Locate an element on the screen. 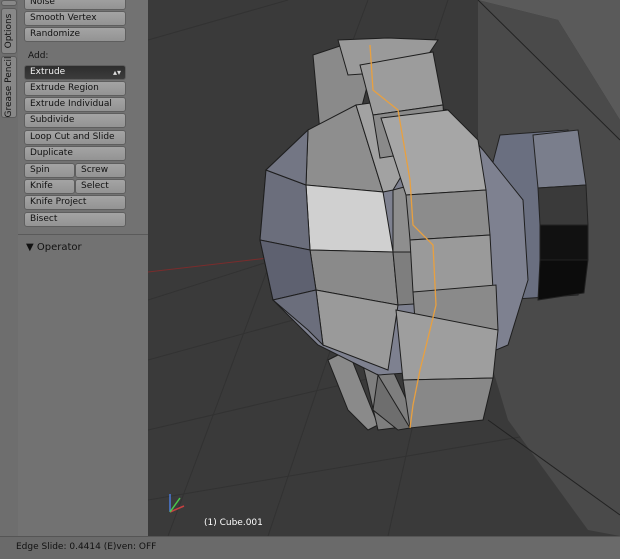 This screenshot has height=559, width=620. knife-button: Knife is located at coordinates (49, 186).